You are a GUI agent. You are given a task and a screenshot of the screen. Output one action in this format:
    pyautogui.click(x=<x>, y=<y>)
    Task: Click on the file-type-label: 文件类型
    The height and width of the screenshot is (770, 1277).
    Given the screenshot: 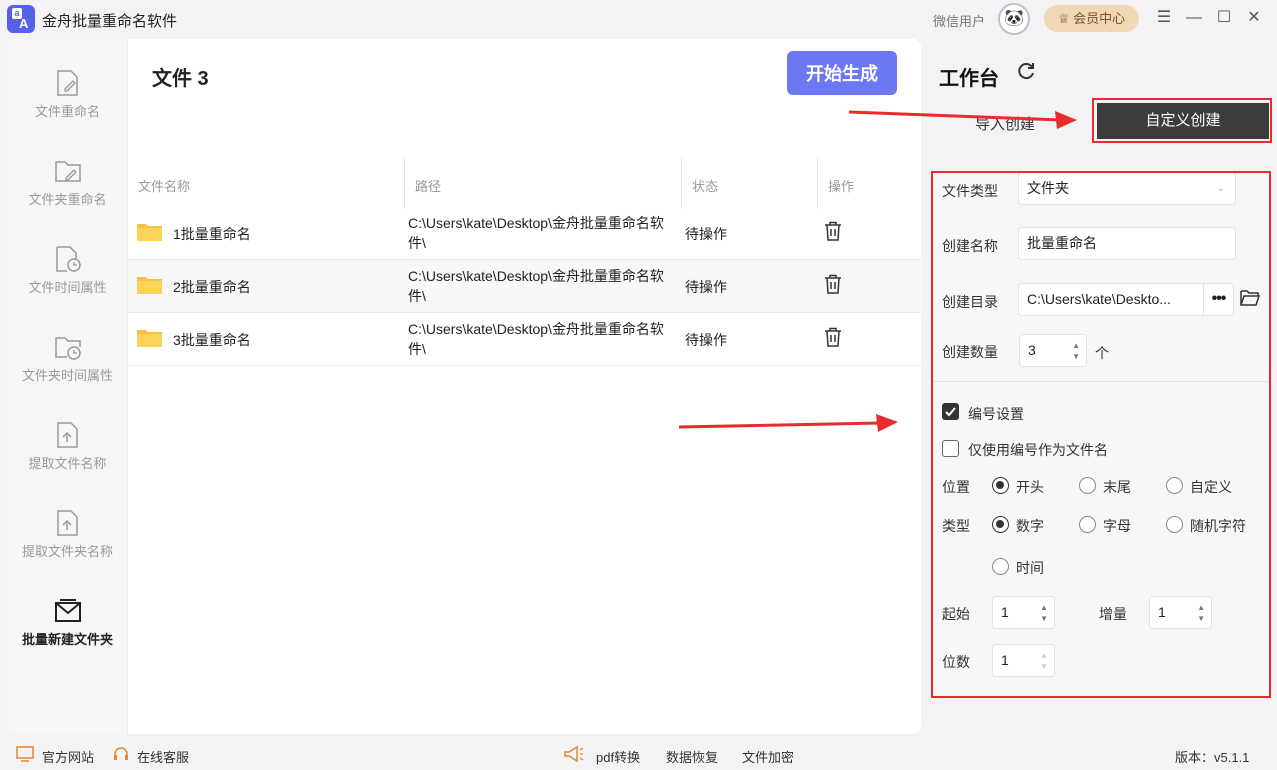 What is the action you would take?
    pyautogui.click(x=970, y=191)
    